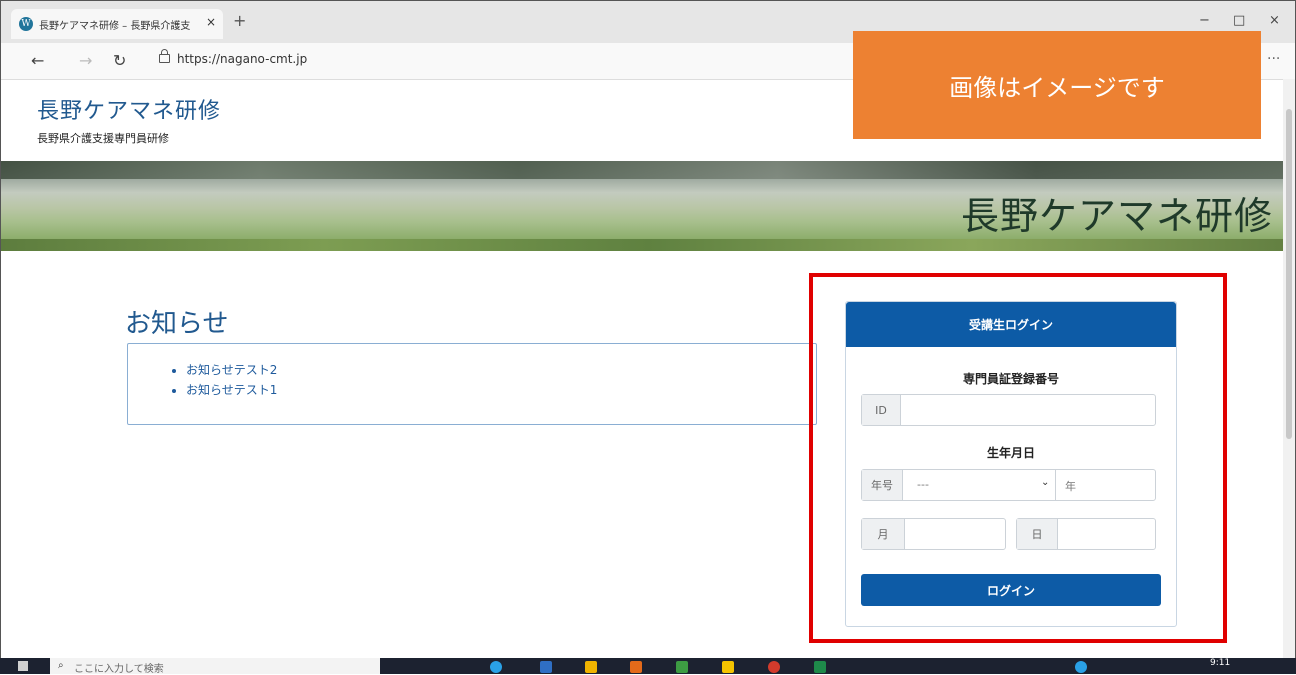 Image resolution: width=1296 pixels, height=675 pixels. What do you see at coordinates (1037, 534) in the screenshot?
I see `day-addon: 日` at bounding box center [1037, 534].